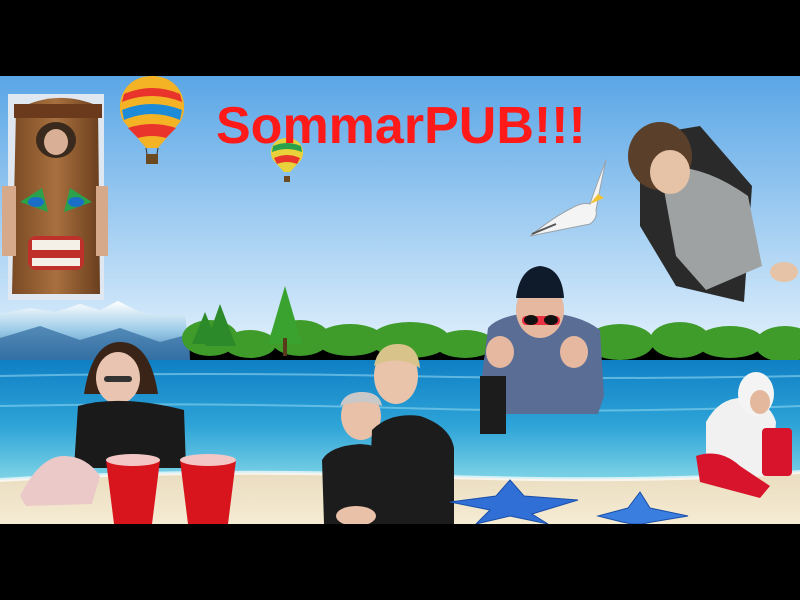  Describe the element at coordinates (401, 126) in the screenshot. I see `page-title: SommarPUB!!!` at that location.